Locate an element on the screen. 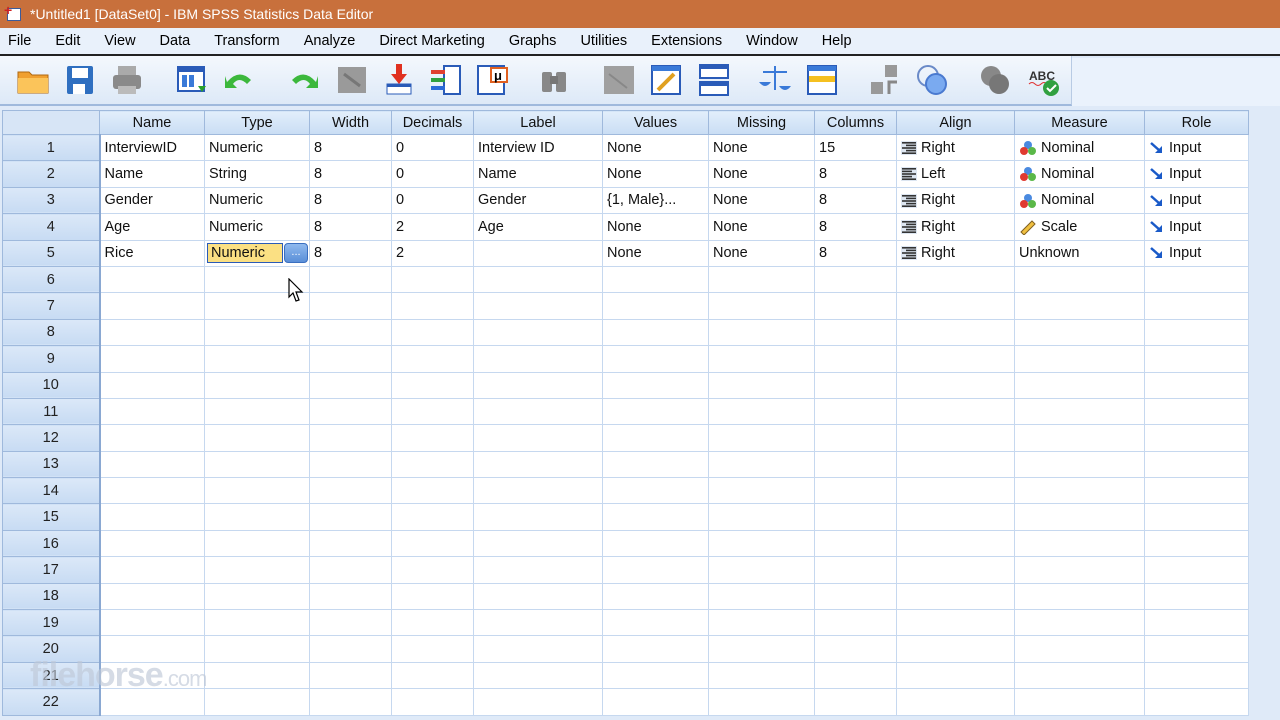 This screenshot has height=720, width=1280. save-button is located at coordinates (79, 80).